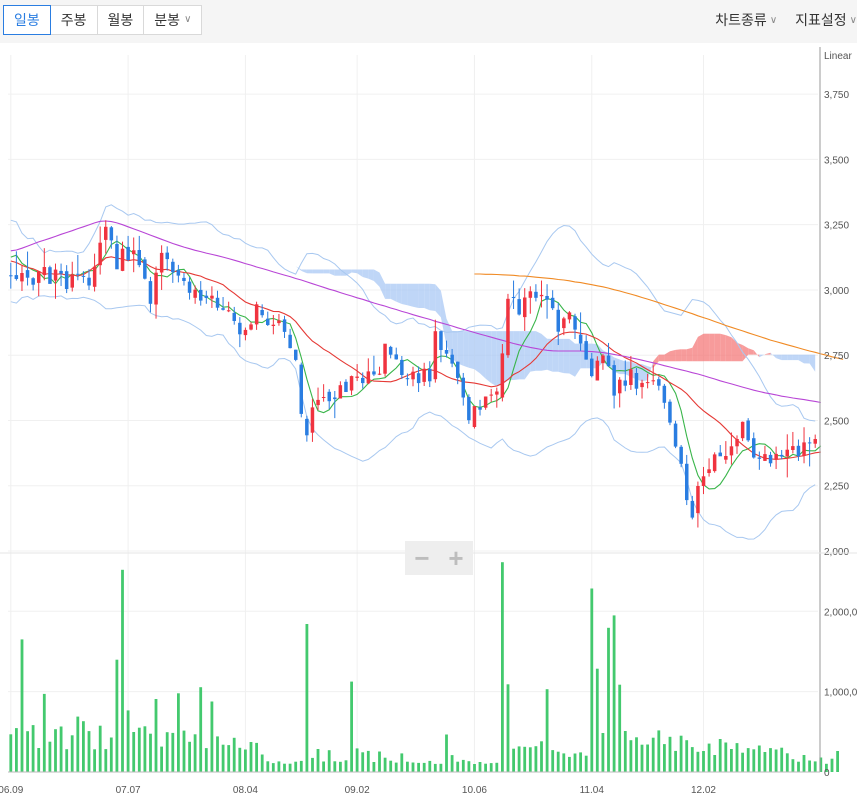 This screenshot has height=802, width=857. What do you see at coordinates (746, 20) in the screenshot?
I see `chart-type-dropdown: 차트종류 ∨` at bounding box center [746, 20].